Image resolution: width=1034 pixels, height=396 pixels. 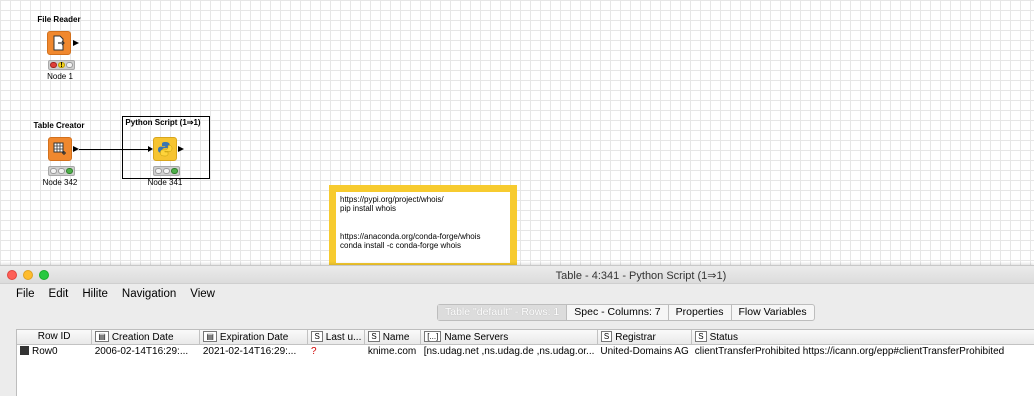 I want to click on cell-registrar: United-Domains AG, so click(x=644, y=351).